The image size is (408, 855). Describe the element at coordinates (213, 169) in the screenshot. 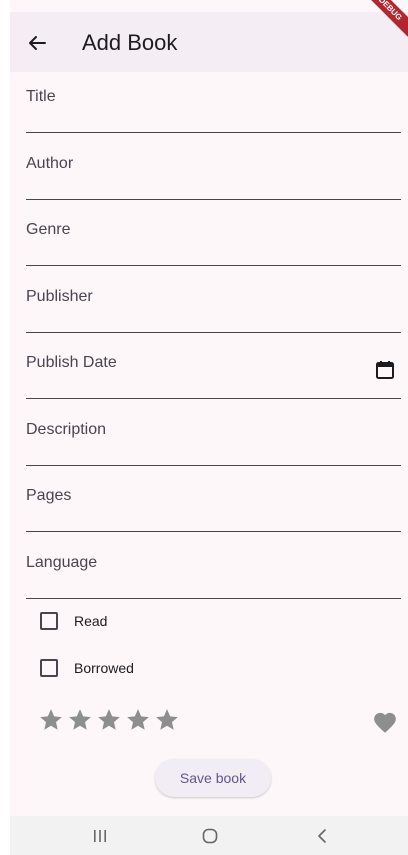

I see `author-field: Author` at that location.